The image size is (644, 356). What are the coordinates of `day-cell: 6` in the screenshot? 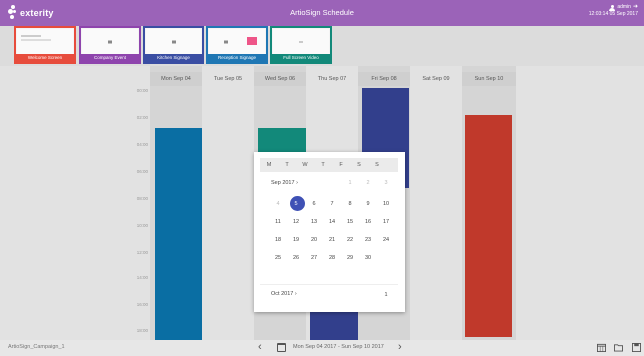 It's located at (314, 204).